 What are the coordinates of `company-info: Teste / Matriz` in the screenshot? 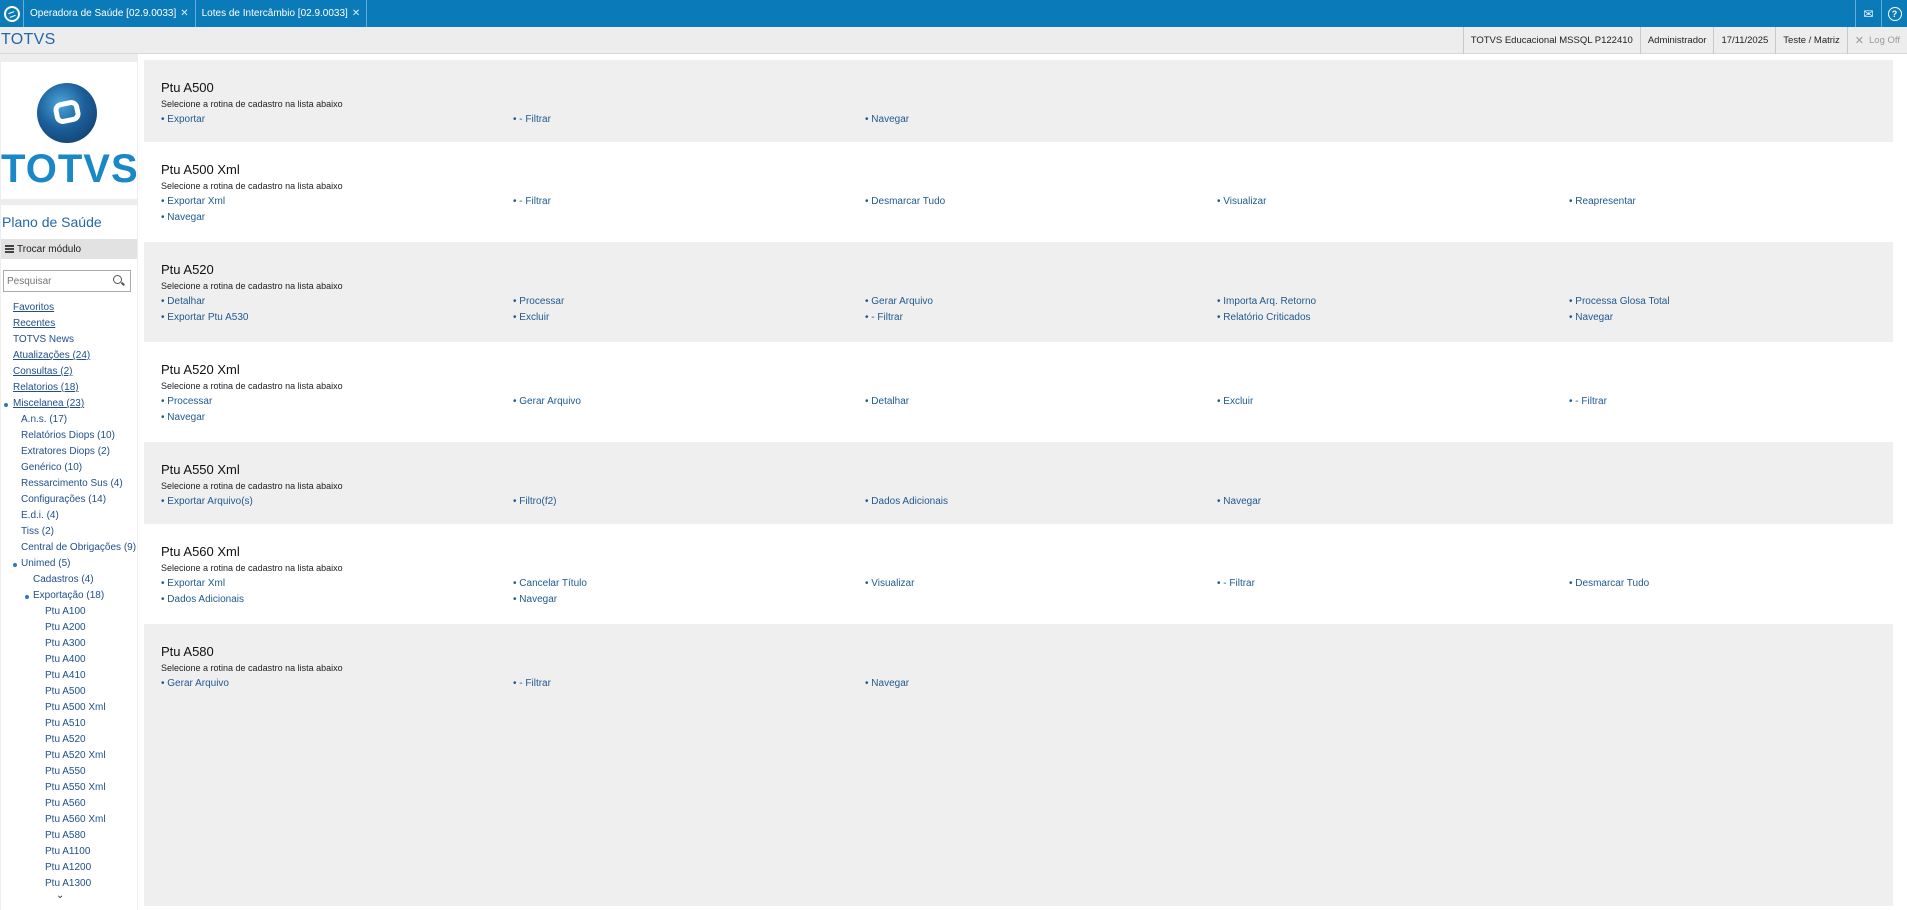 It's located at (1811, 40).